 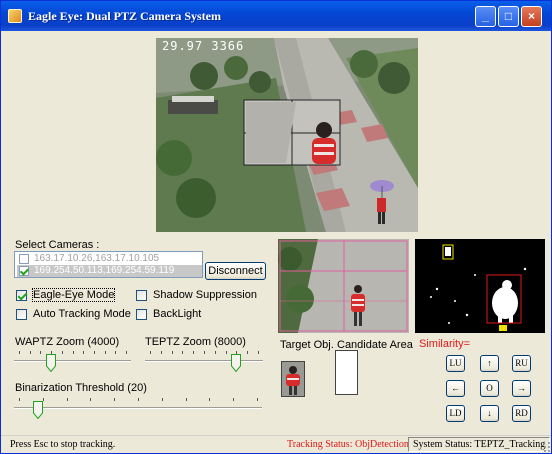 What do you see at coordinates (307, 345) in the screenshot?
I see `target-object-label: Target Obj.` at bounding box center [307, 345].